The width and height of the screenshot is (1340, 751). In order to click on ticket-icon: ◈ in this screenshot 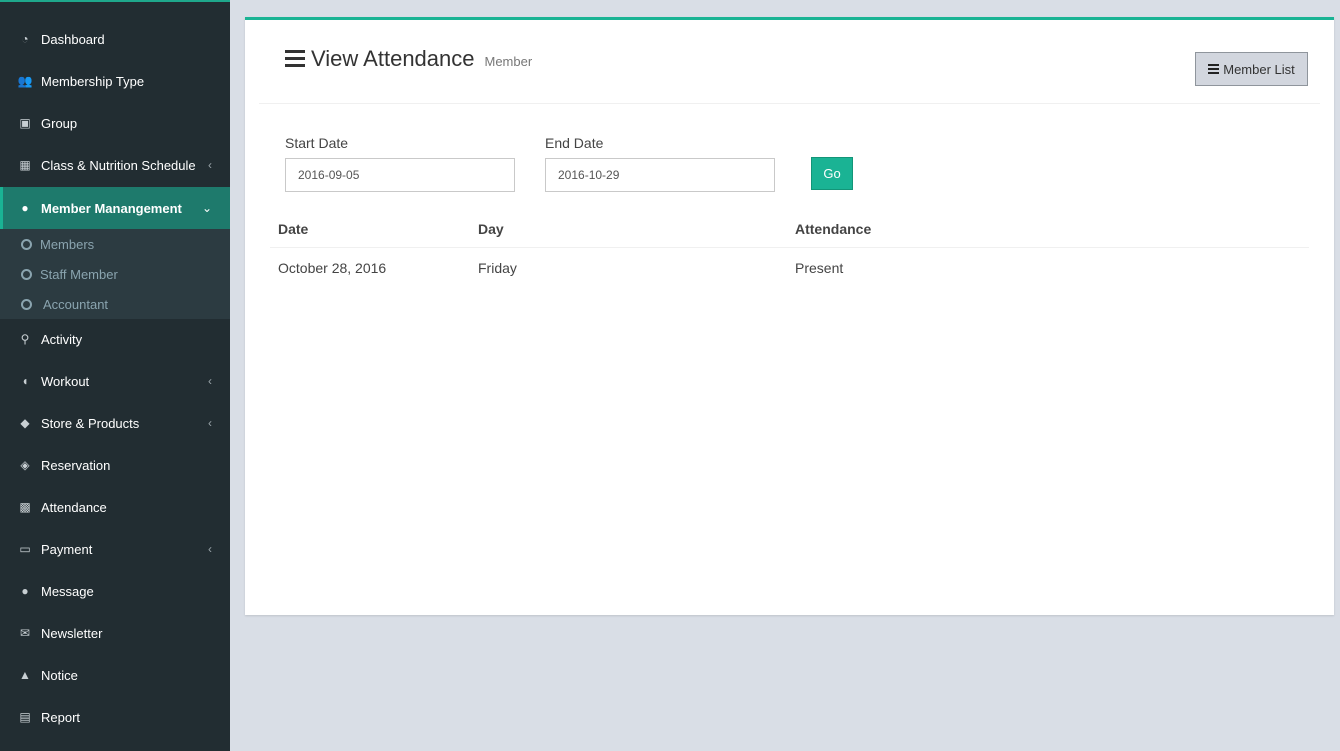, I will do `click(25, 465)`.